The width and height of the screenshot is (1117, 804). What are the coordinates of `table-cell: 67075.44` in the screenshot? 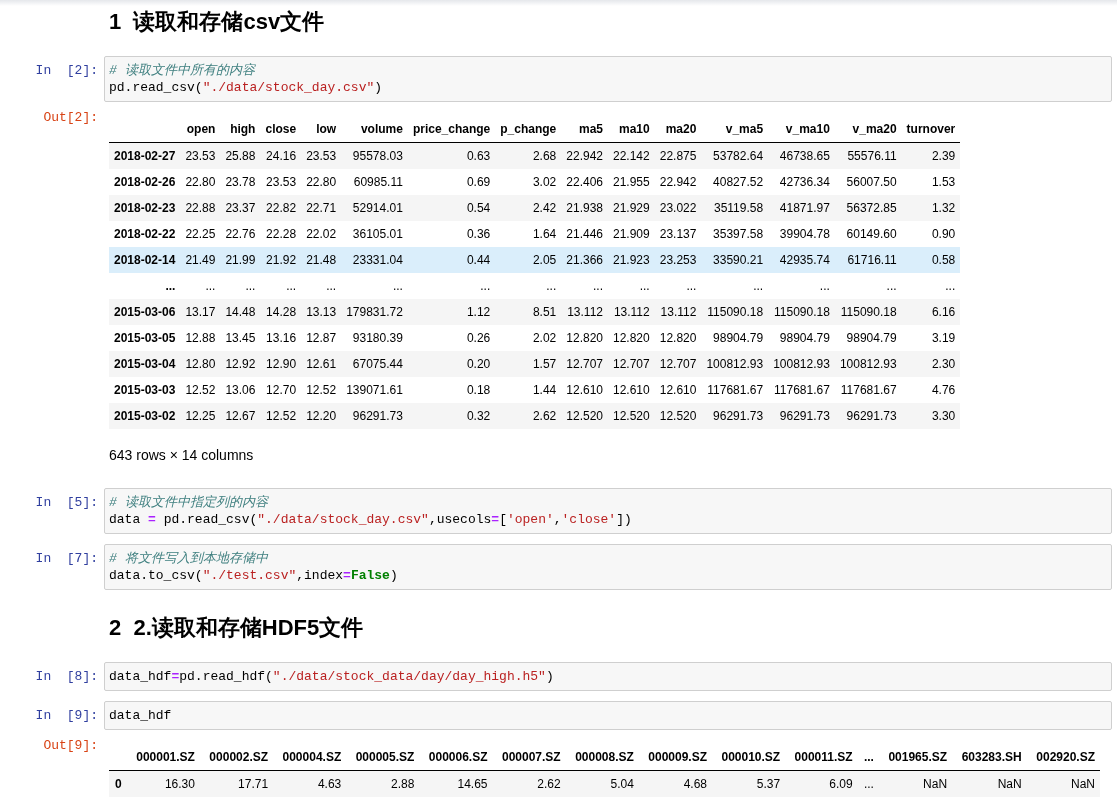 It's located at (374, 364).